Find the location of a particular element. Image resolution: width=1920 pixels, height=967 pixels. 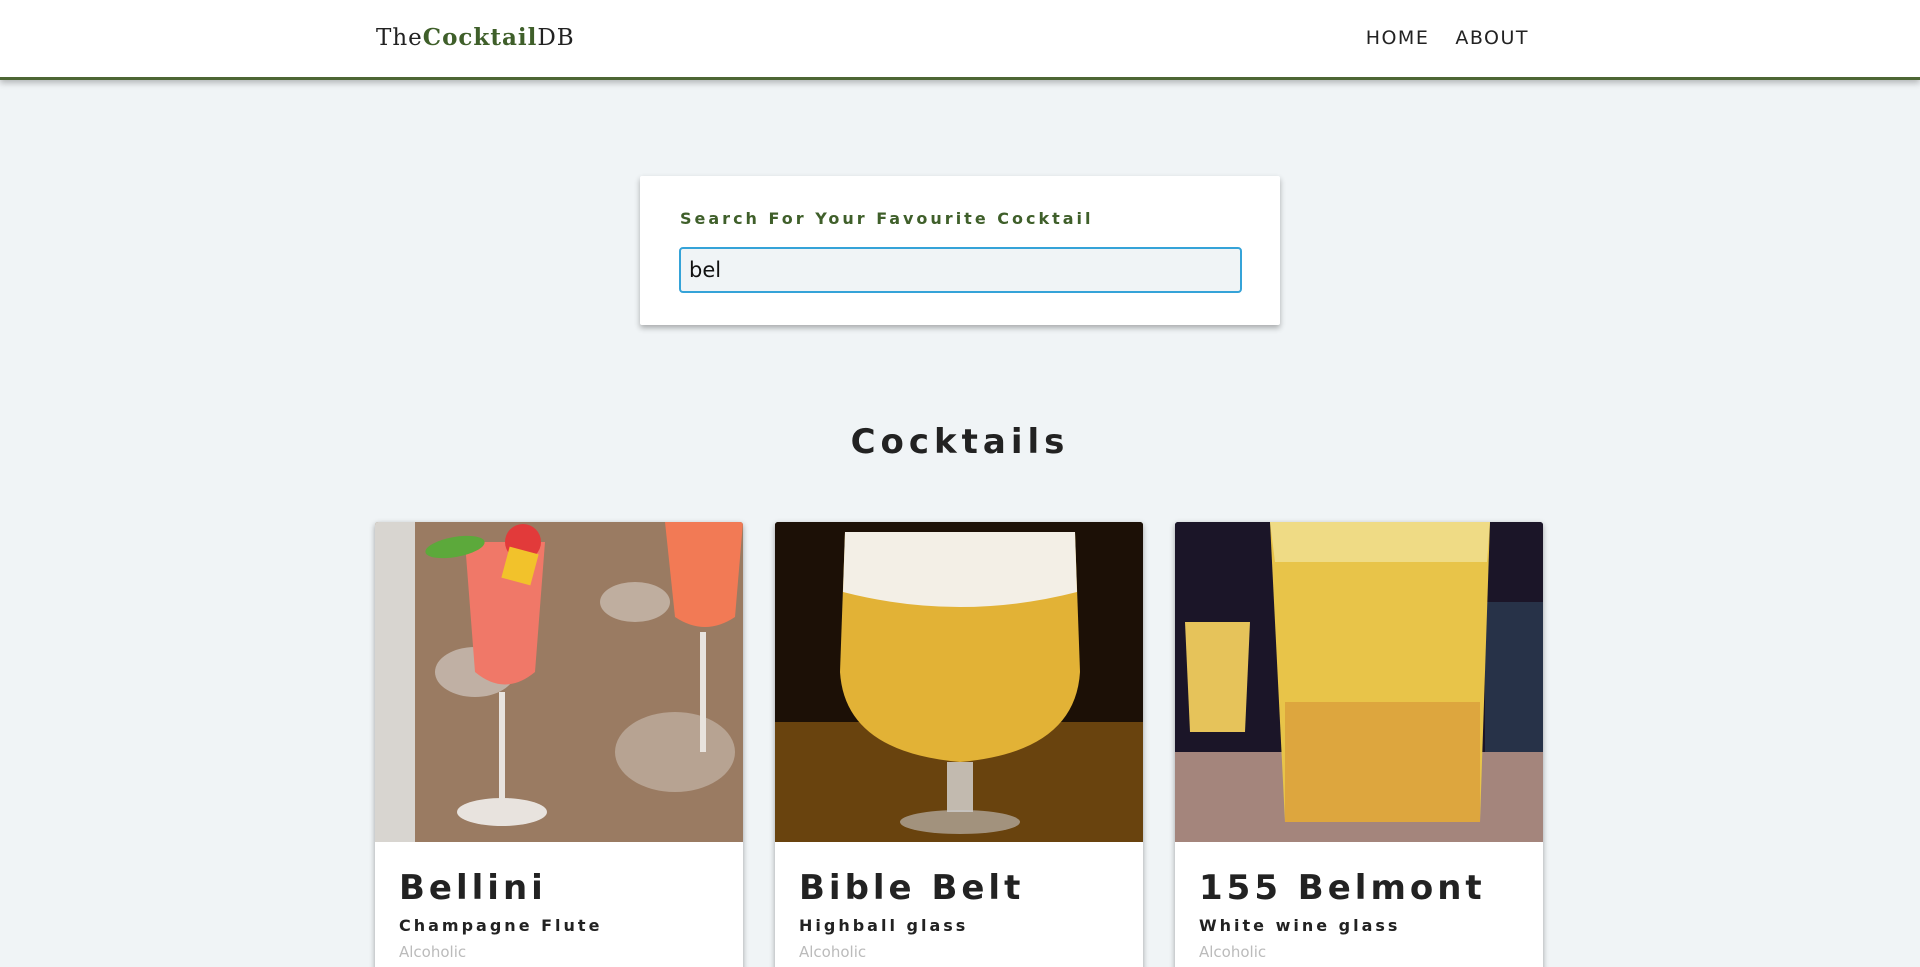

cocktail-glass: Highball glass is located at coordinates (884, 925).